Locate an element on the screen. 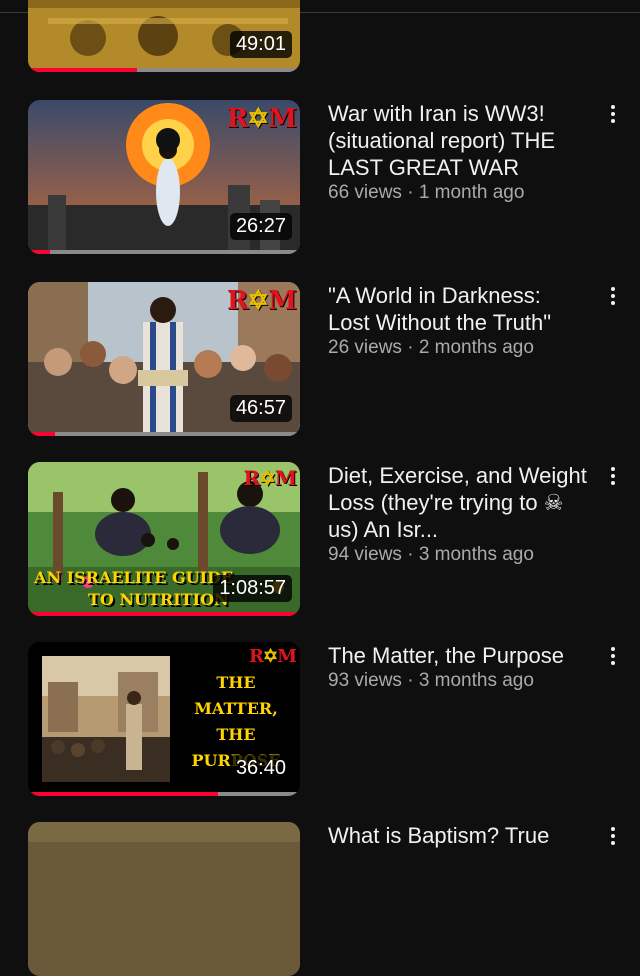 The width and height of the screenshot is (640, 976). video-duration: 26:27 is located at coordinates (260, 226).